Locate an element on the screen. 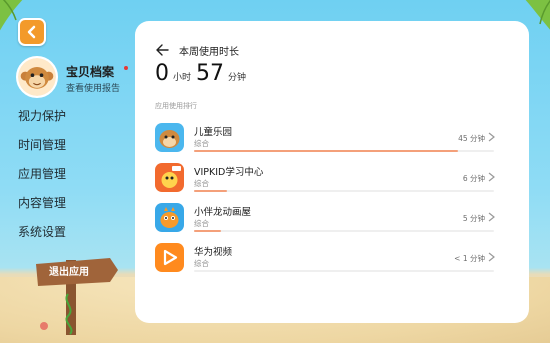  app-usage-time: 45 分钟 is located at coordinates (471, 138).